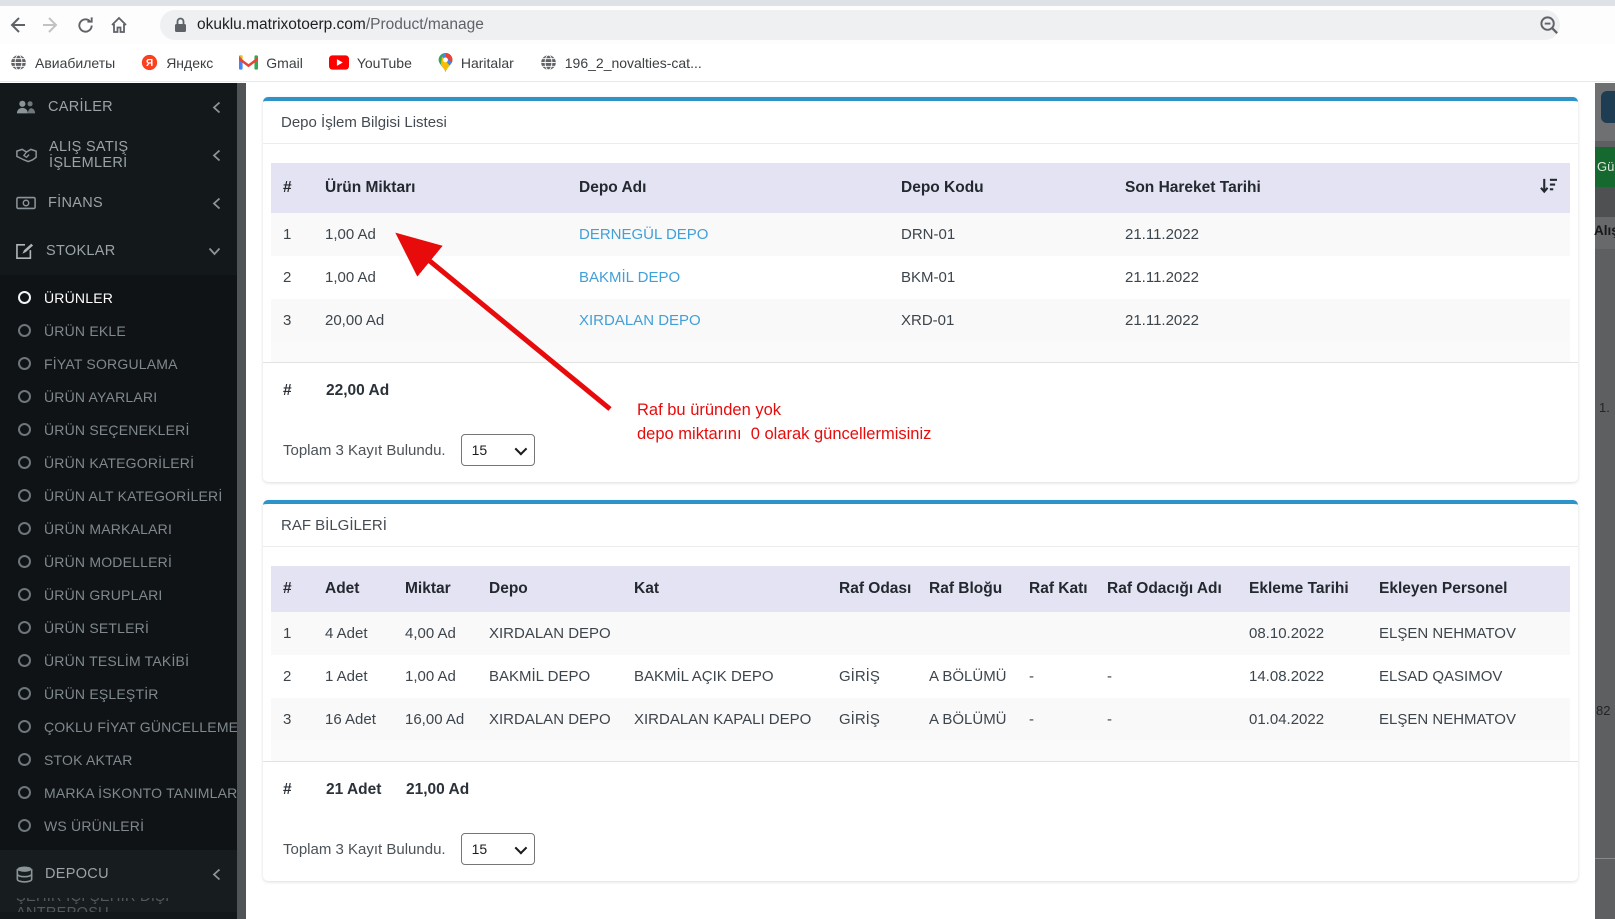  Describe the element at coordinates (1162, 277) in the screenshot. I see `table-cell: 21.11.2022` at that location.